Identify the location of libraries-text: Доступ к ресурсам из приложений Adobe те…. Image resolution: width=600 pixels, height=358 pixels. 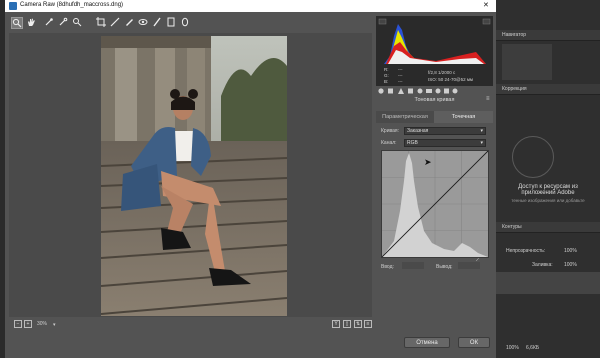
(548, 193).